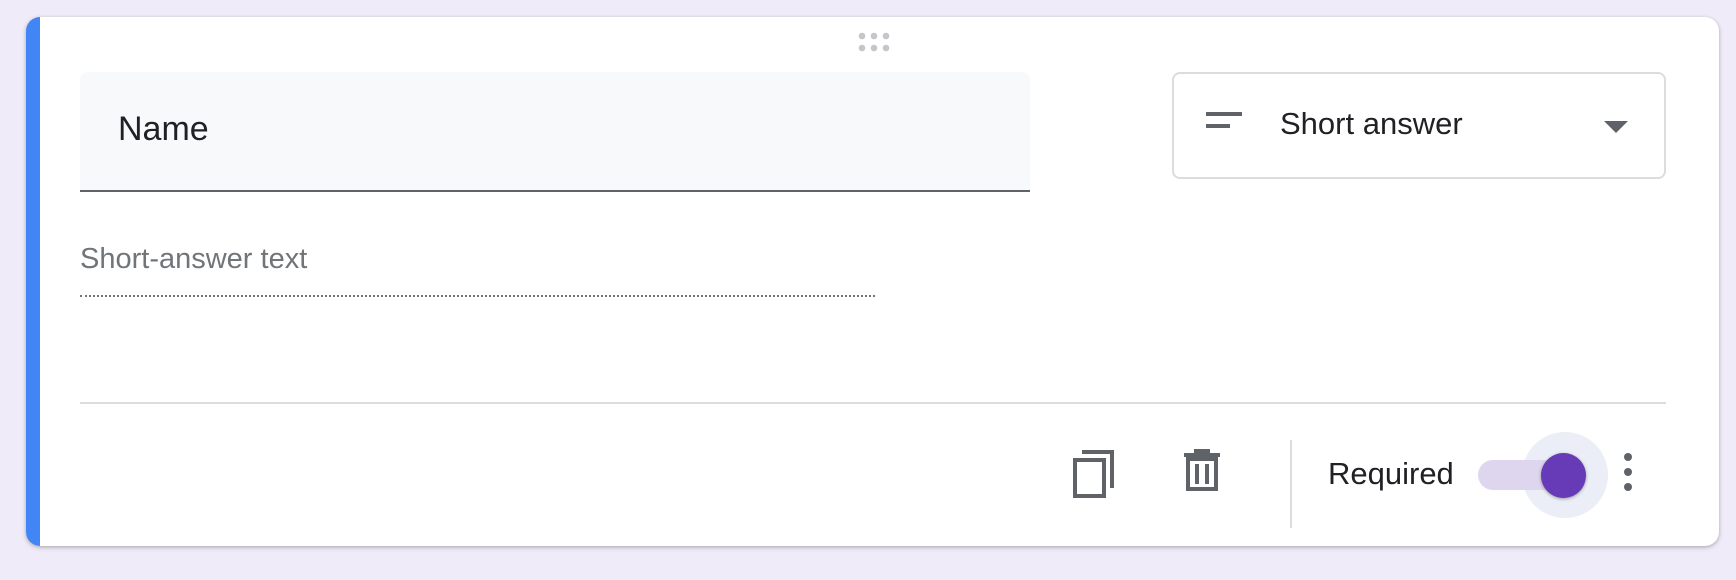 This screenshot has height=580, width=1736. I want to click on trash-icon, so click(1202, 470).